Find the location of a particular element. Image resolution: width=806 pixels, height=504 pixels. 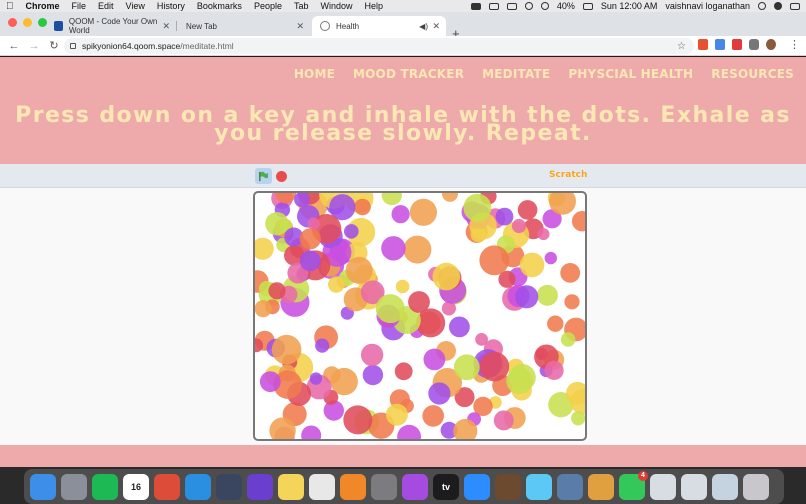

menu-window: Window is located at coordinates (336, 6).